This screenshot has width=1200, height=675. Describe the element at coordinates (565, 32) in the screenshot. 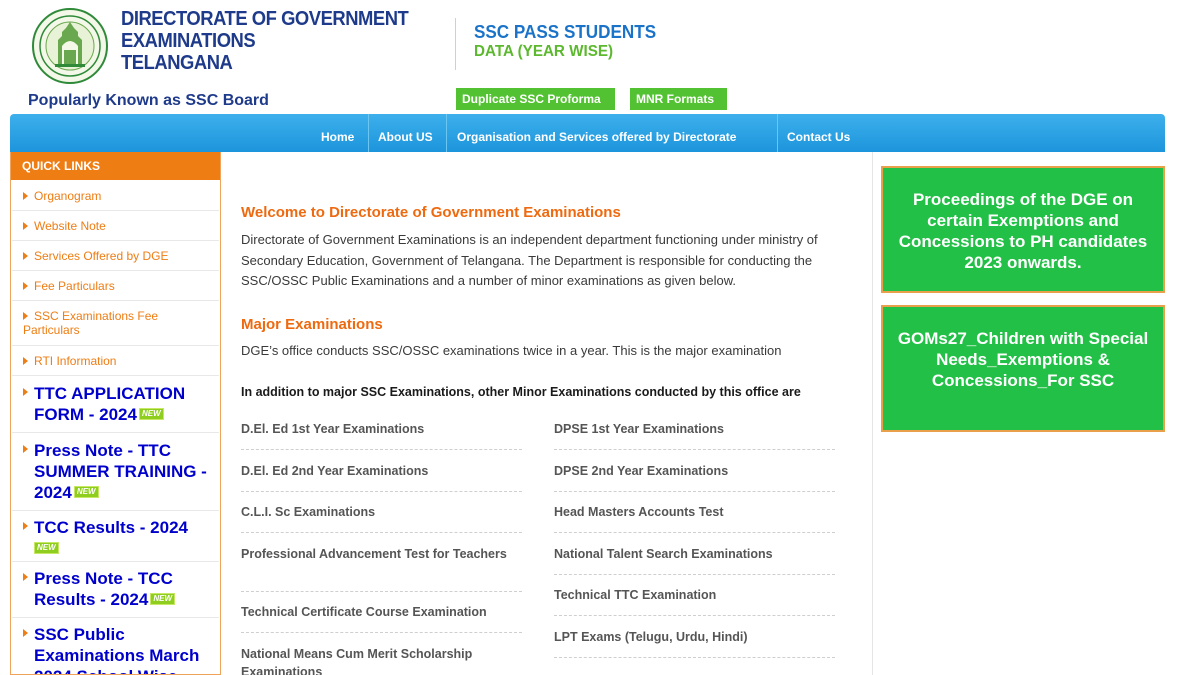

I see `ssc-pass-students-link: SSC PASS STUDENTS` at that location.